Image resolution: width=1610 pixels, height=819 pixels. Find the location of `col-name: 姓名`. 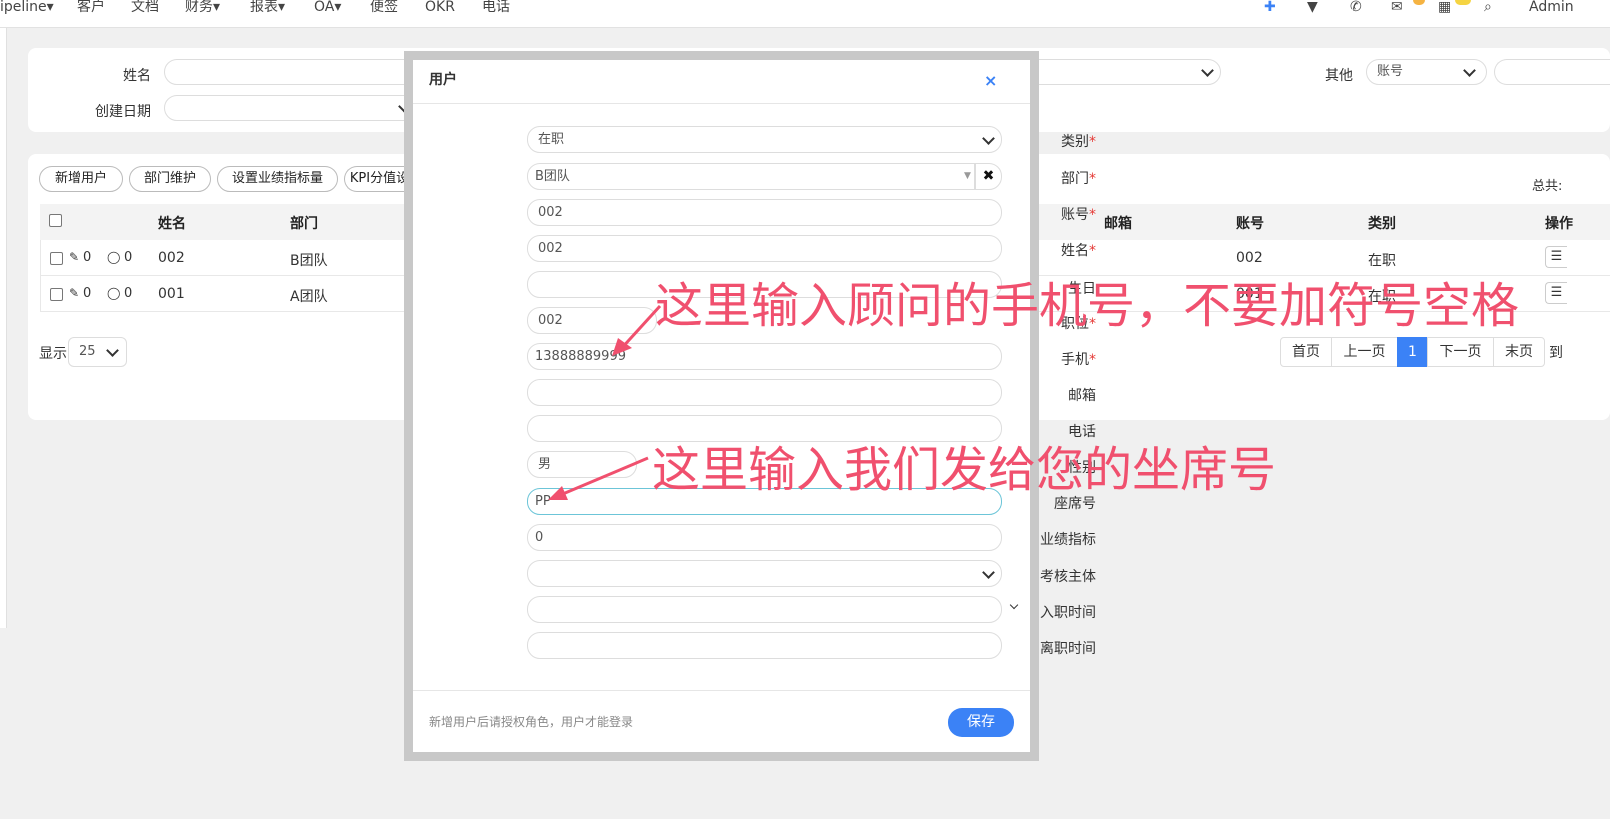

col-name: 姓名 is located at coordinates (172, 223).